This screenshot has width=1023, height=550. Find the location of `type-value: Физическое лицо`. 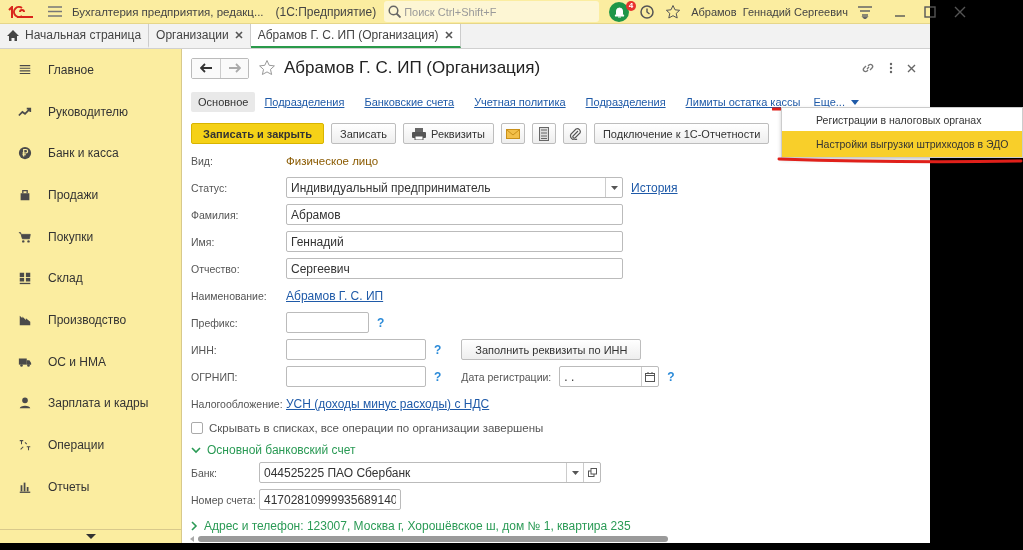

type-value: Физическое лицо is located at coordinates (332, 160).